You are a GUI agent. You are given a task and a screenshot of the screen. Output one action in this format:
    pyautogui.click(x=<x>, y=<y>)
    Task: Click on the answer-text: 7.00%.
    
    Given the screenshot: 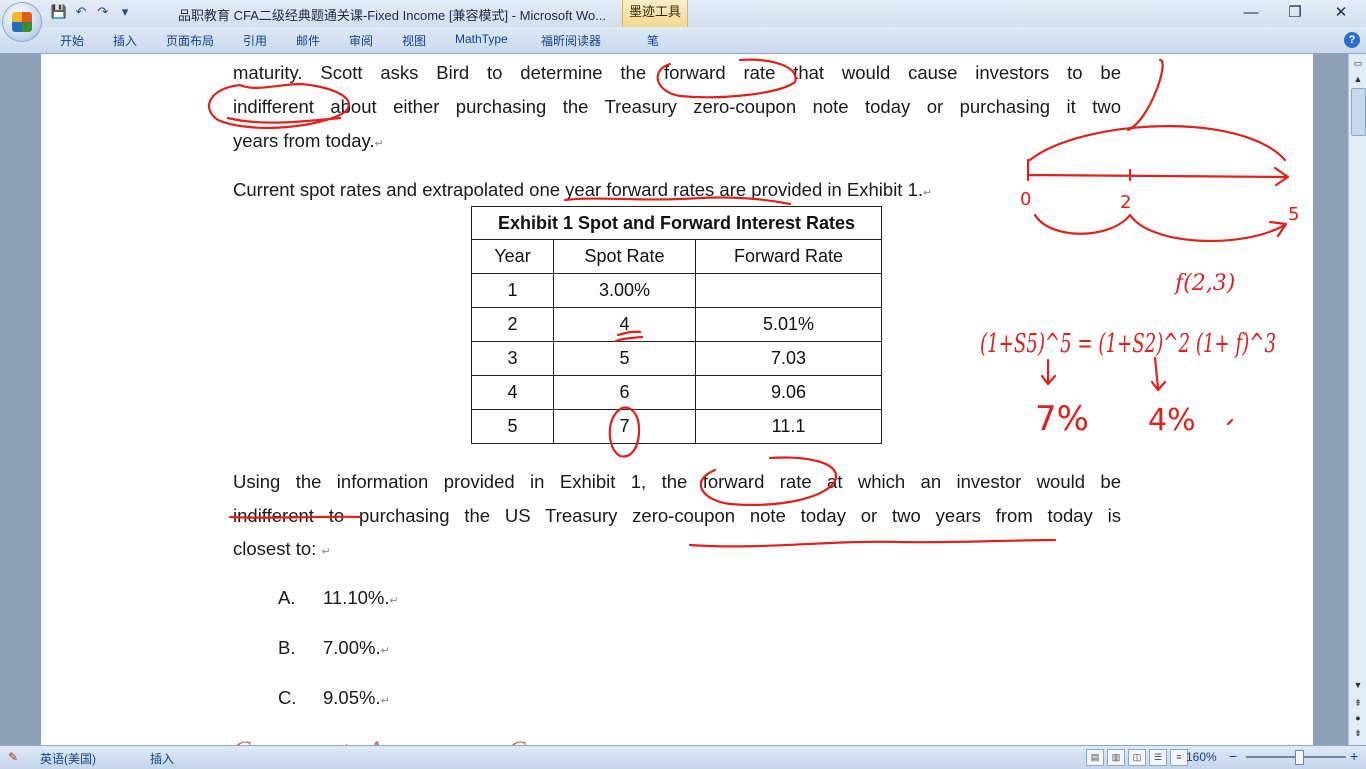 What is the action you would take?
    pyautogui.click(x=352, y=647)
    